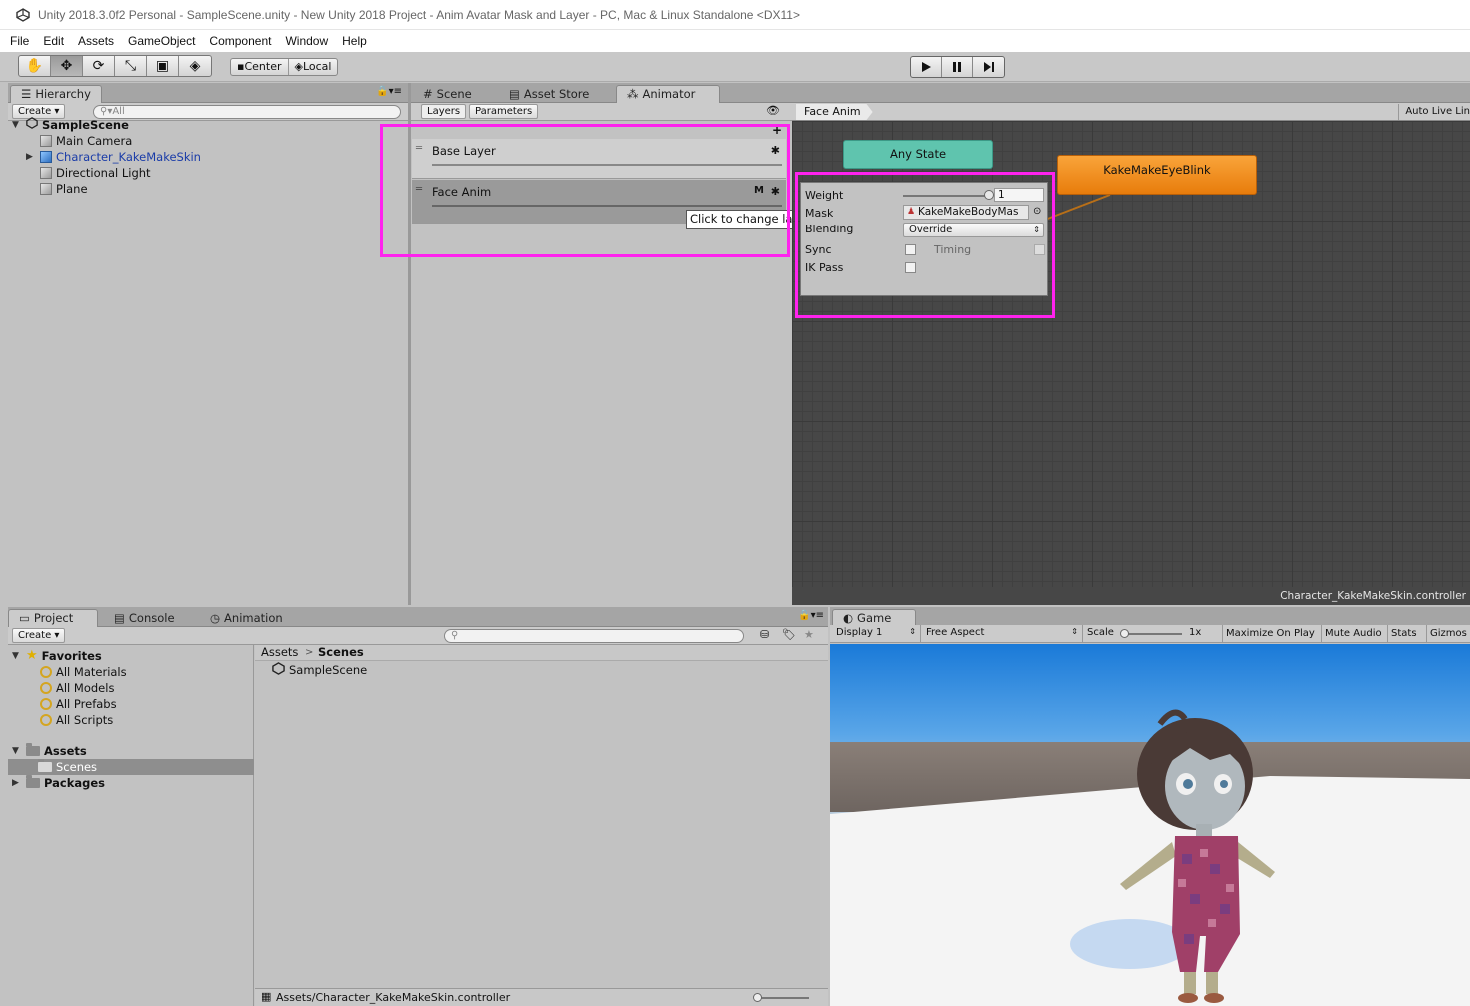  I want to click on mute-audio-toggle: Mute Audio, so click(1353, 633).